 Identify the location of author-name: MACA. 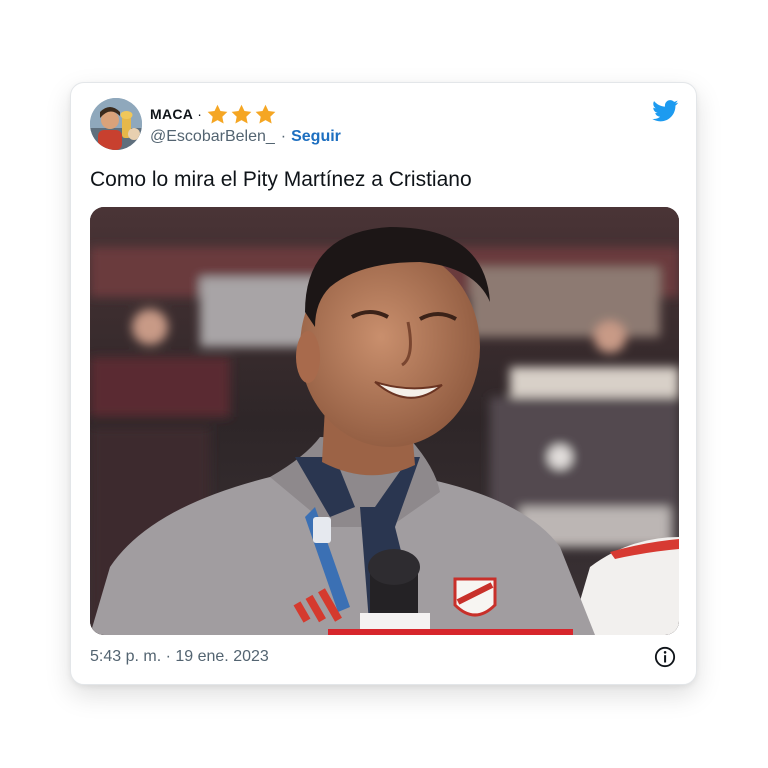
(171, 114).